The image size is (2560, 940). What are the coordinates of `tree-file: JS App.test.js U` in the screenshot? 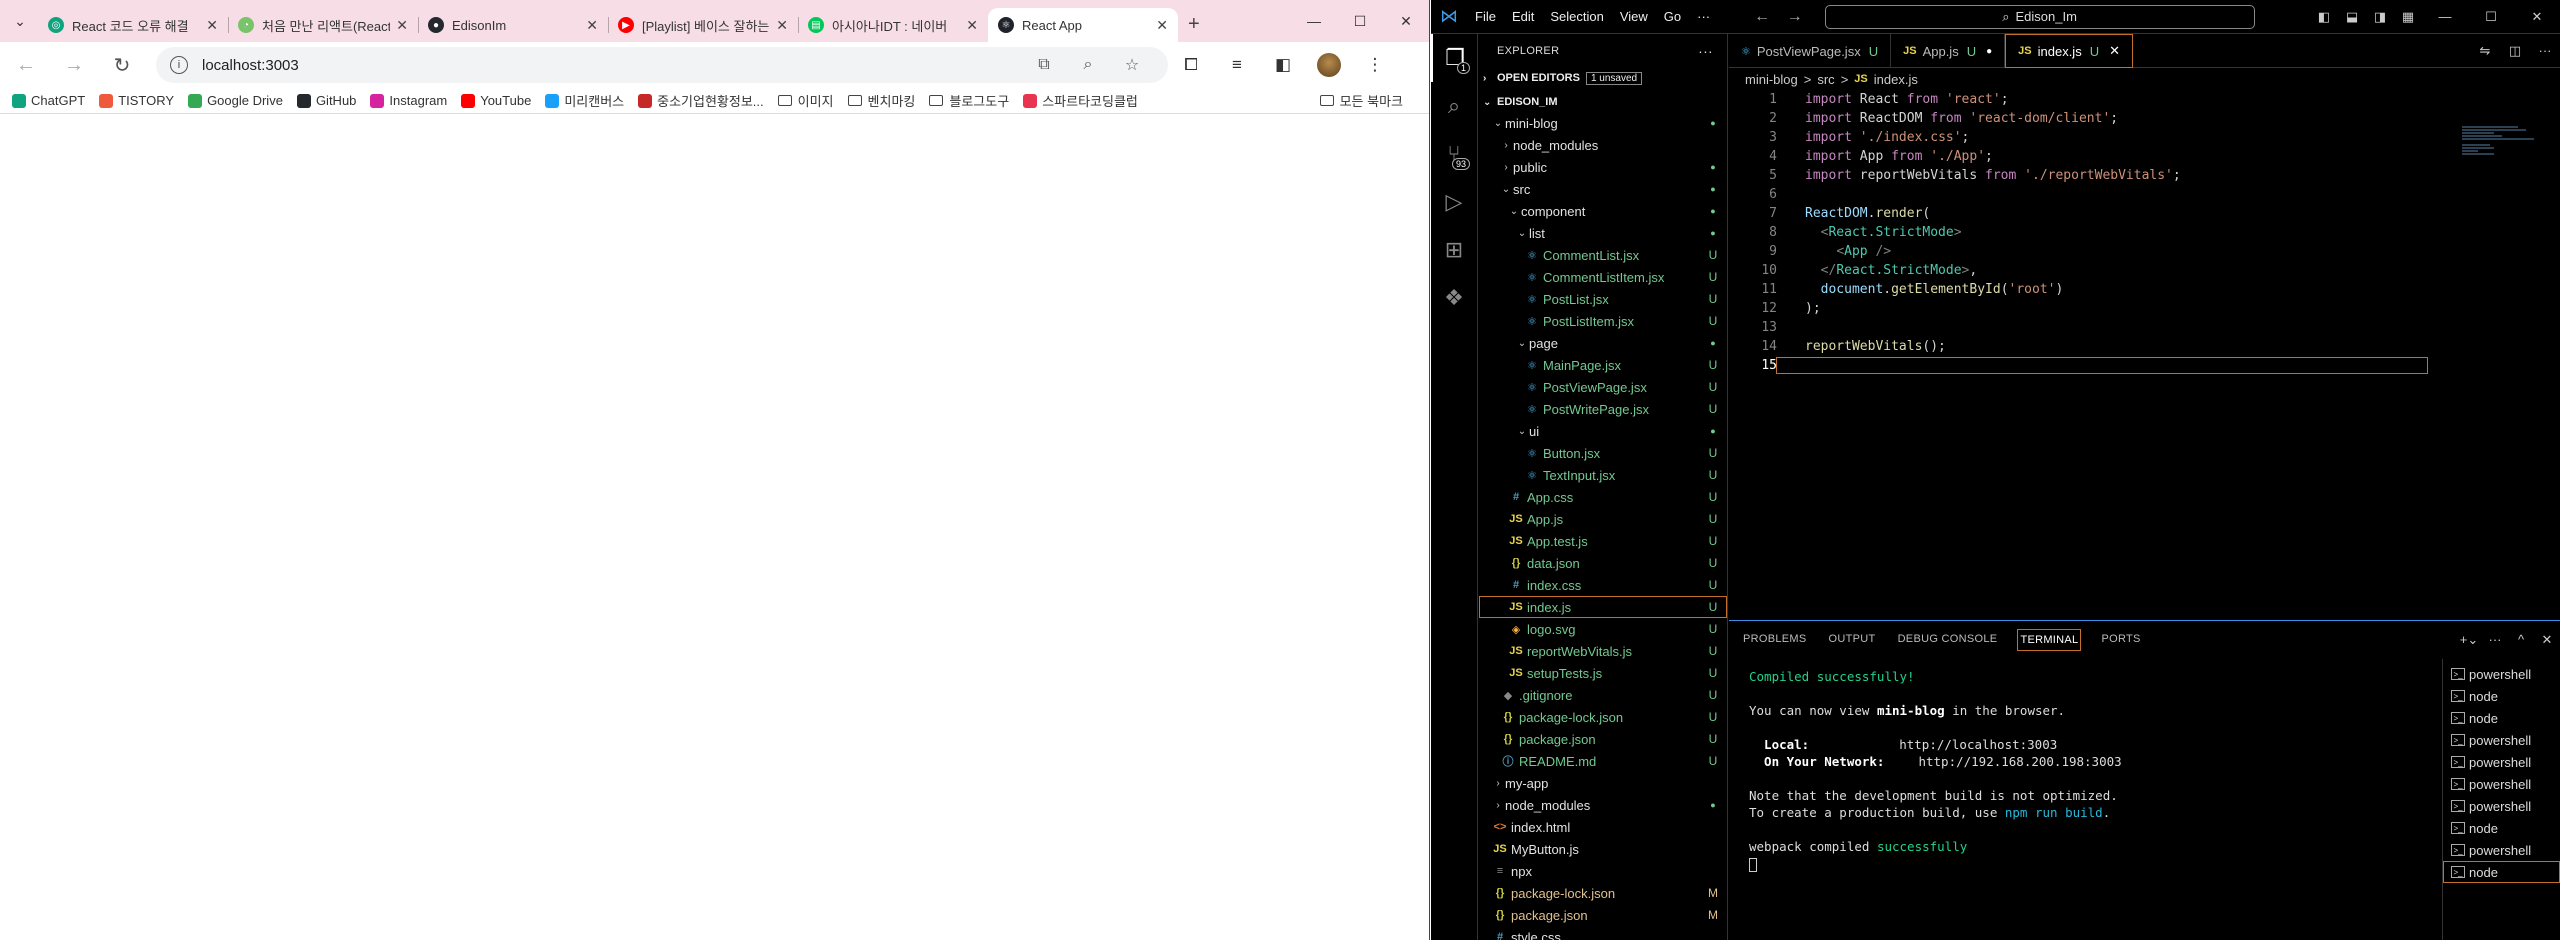 It's located at (1603, 541).